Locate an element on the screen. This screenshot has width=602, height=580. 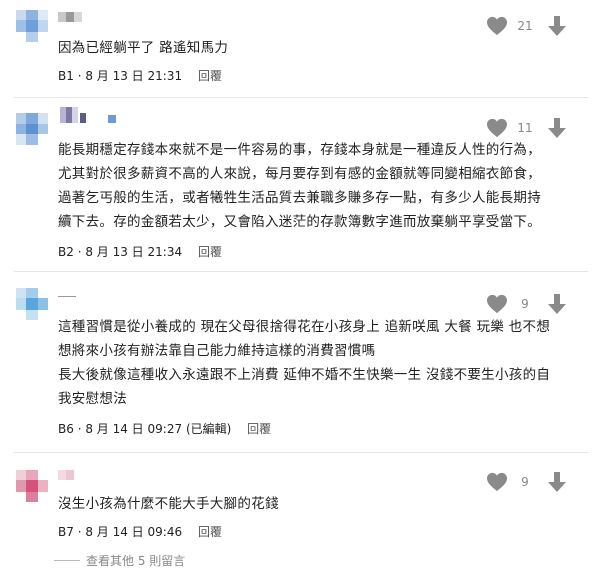
comment-meta: B7 · 8 月 14 日 09:46 回覆 is located at coordinates (140, 532).